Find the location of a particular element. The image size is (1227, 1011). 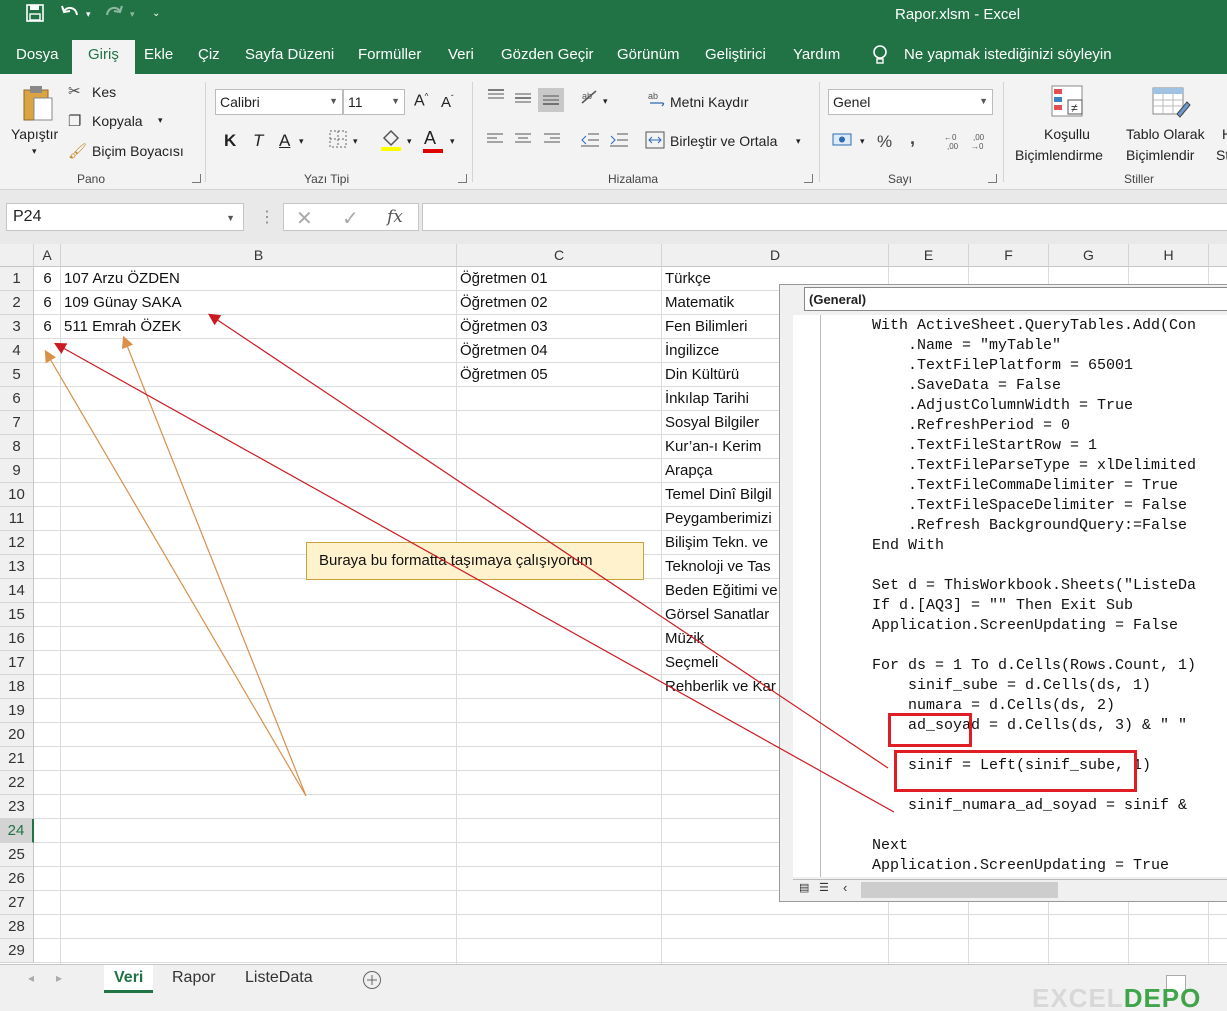

row-header: 1 is located at coordinates (17, 279).